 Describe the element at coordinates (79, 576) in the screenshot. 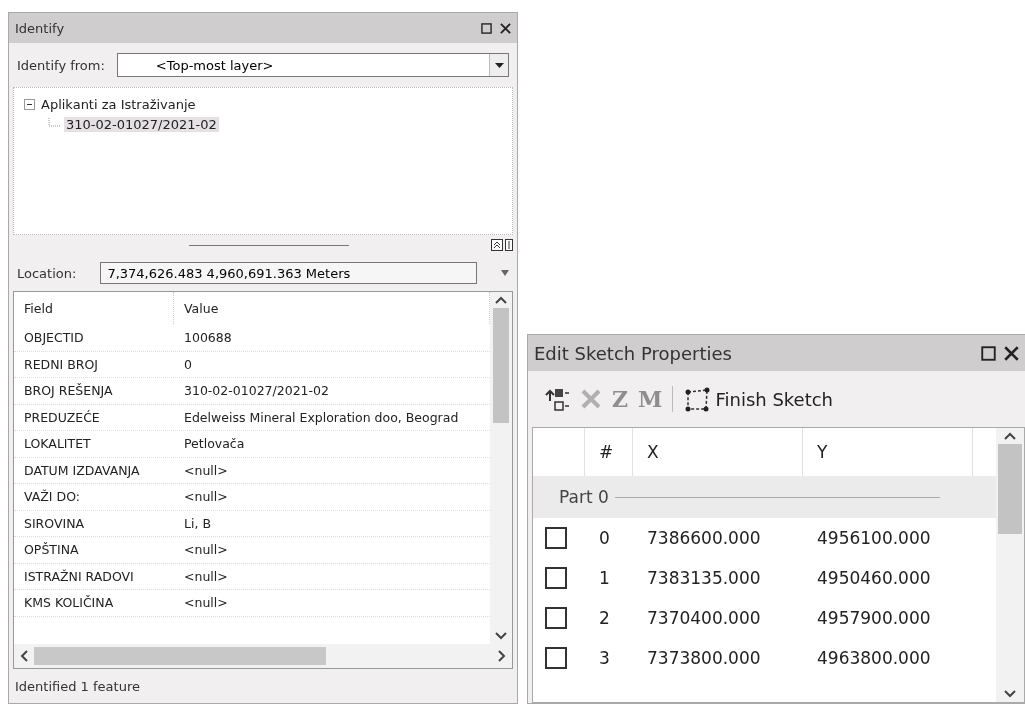

I see `table-cell-text: ISTRAŽNI RADOVI` at that location.